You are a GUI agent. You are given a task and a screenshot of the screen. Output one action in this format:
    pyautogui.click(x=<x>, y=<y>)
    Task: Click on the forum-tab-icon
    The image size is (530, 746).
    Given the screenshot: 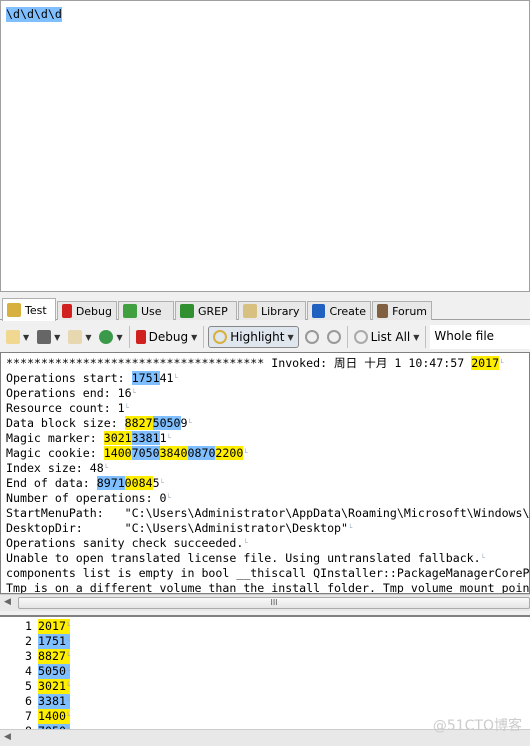 What is the action you would take?
    pyautogui.click(x=383, y=311)
    